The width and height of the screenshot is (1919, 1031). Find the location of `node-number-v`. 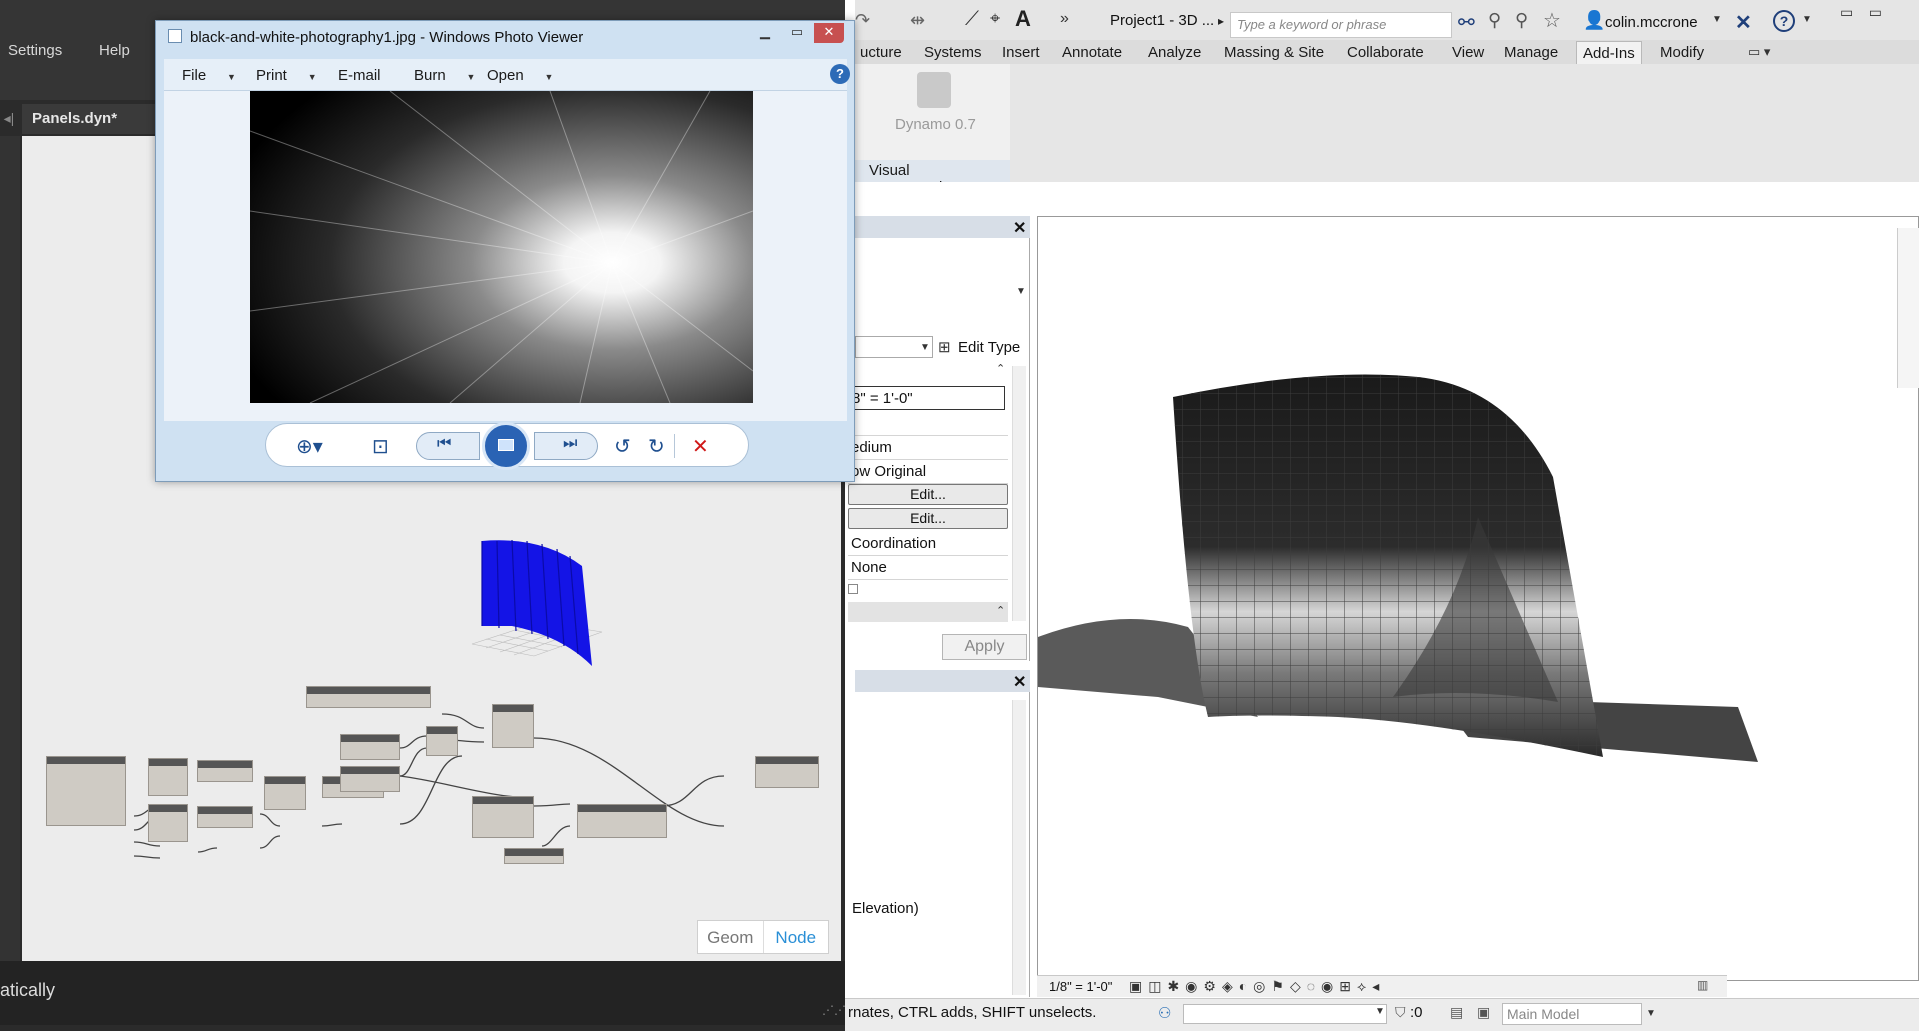

node-number-v is located at coordinates (370, 779).